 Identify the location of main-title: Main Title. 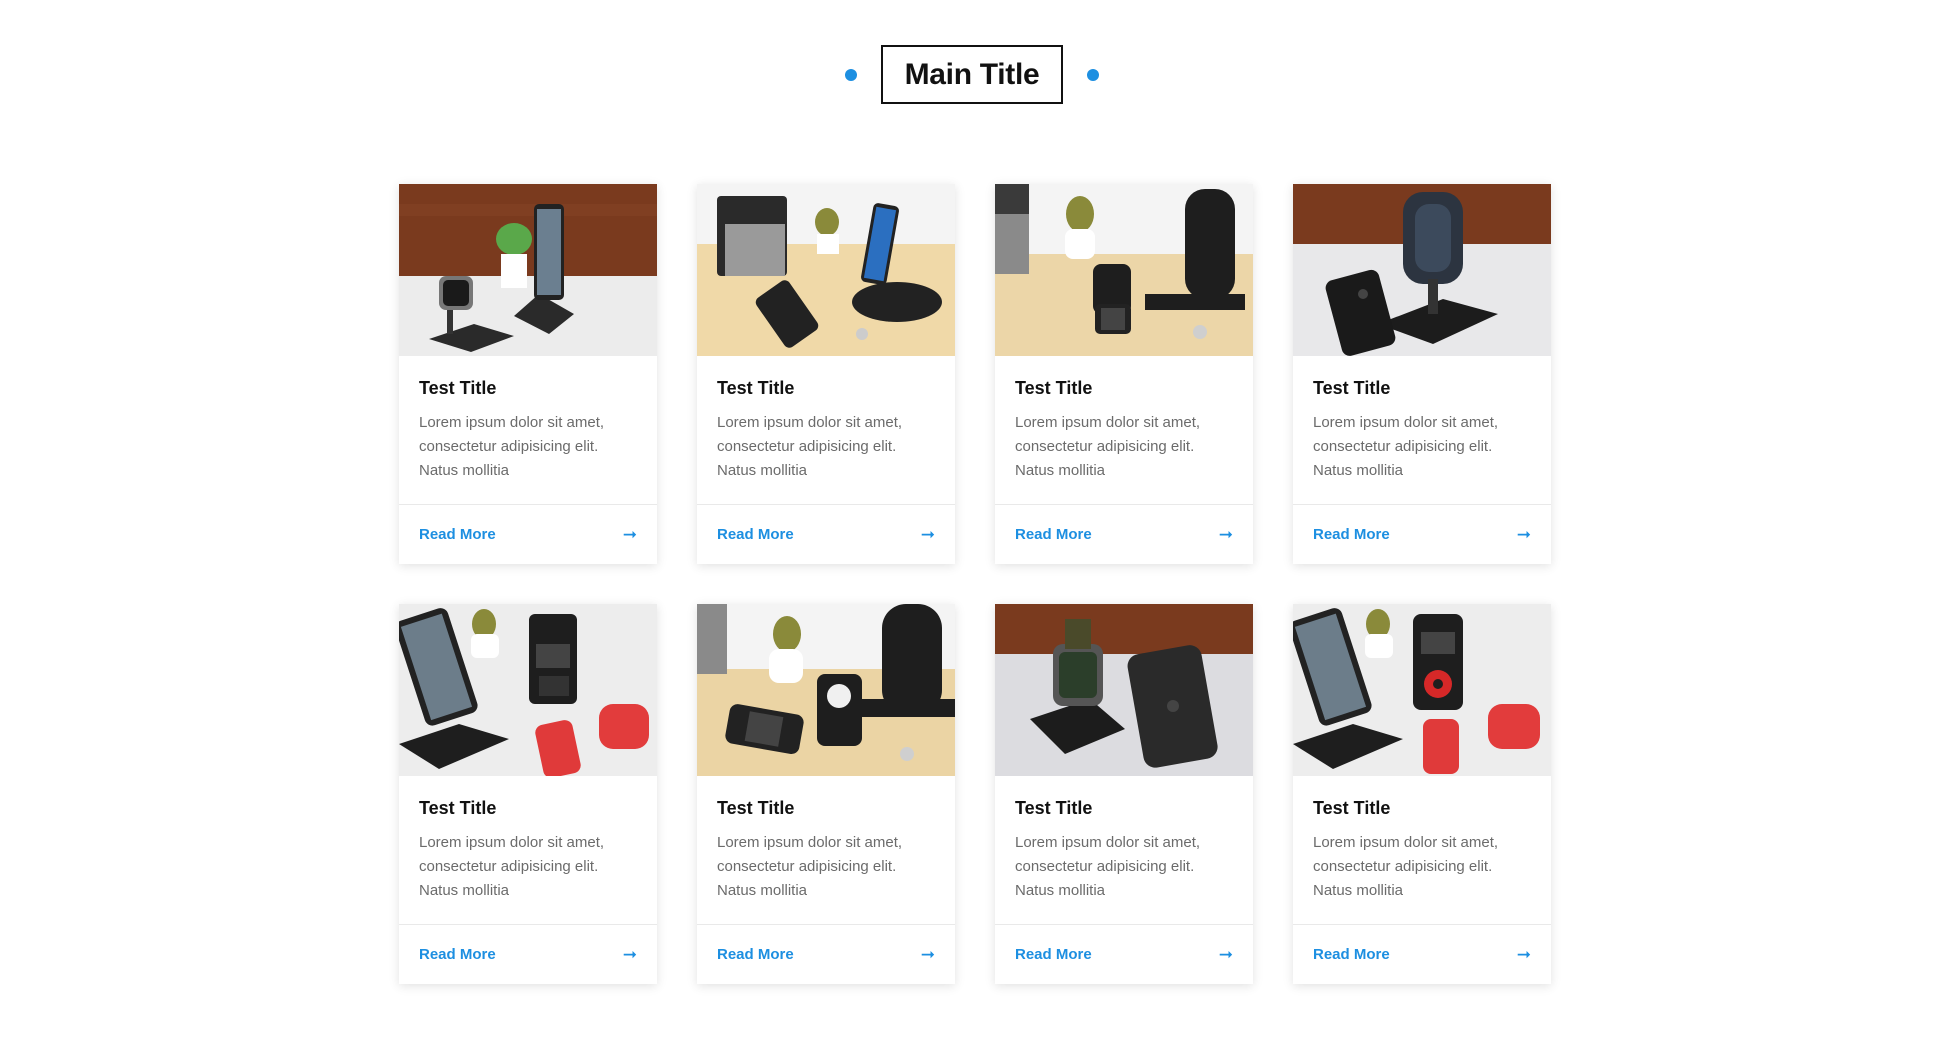
(972, 74).